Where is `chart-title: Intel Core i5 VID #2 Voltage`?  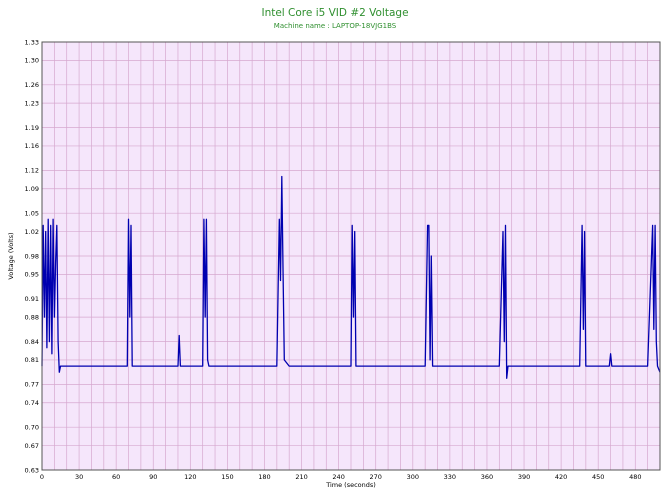
chart-title: Intel Core i5 VID #2 Voltage is located at coordinates (334, 13).